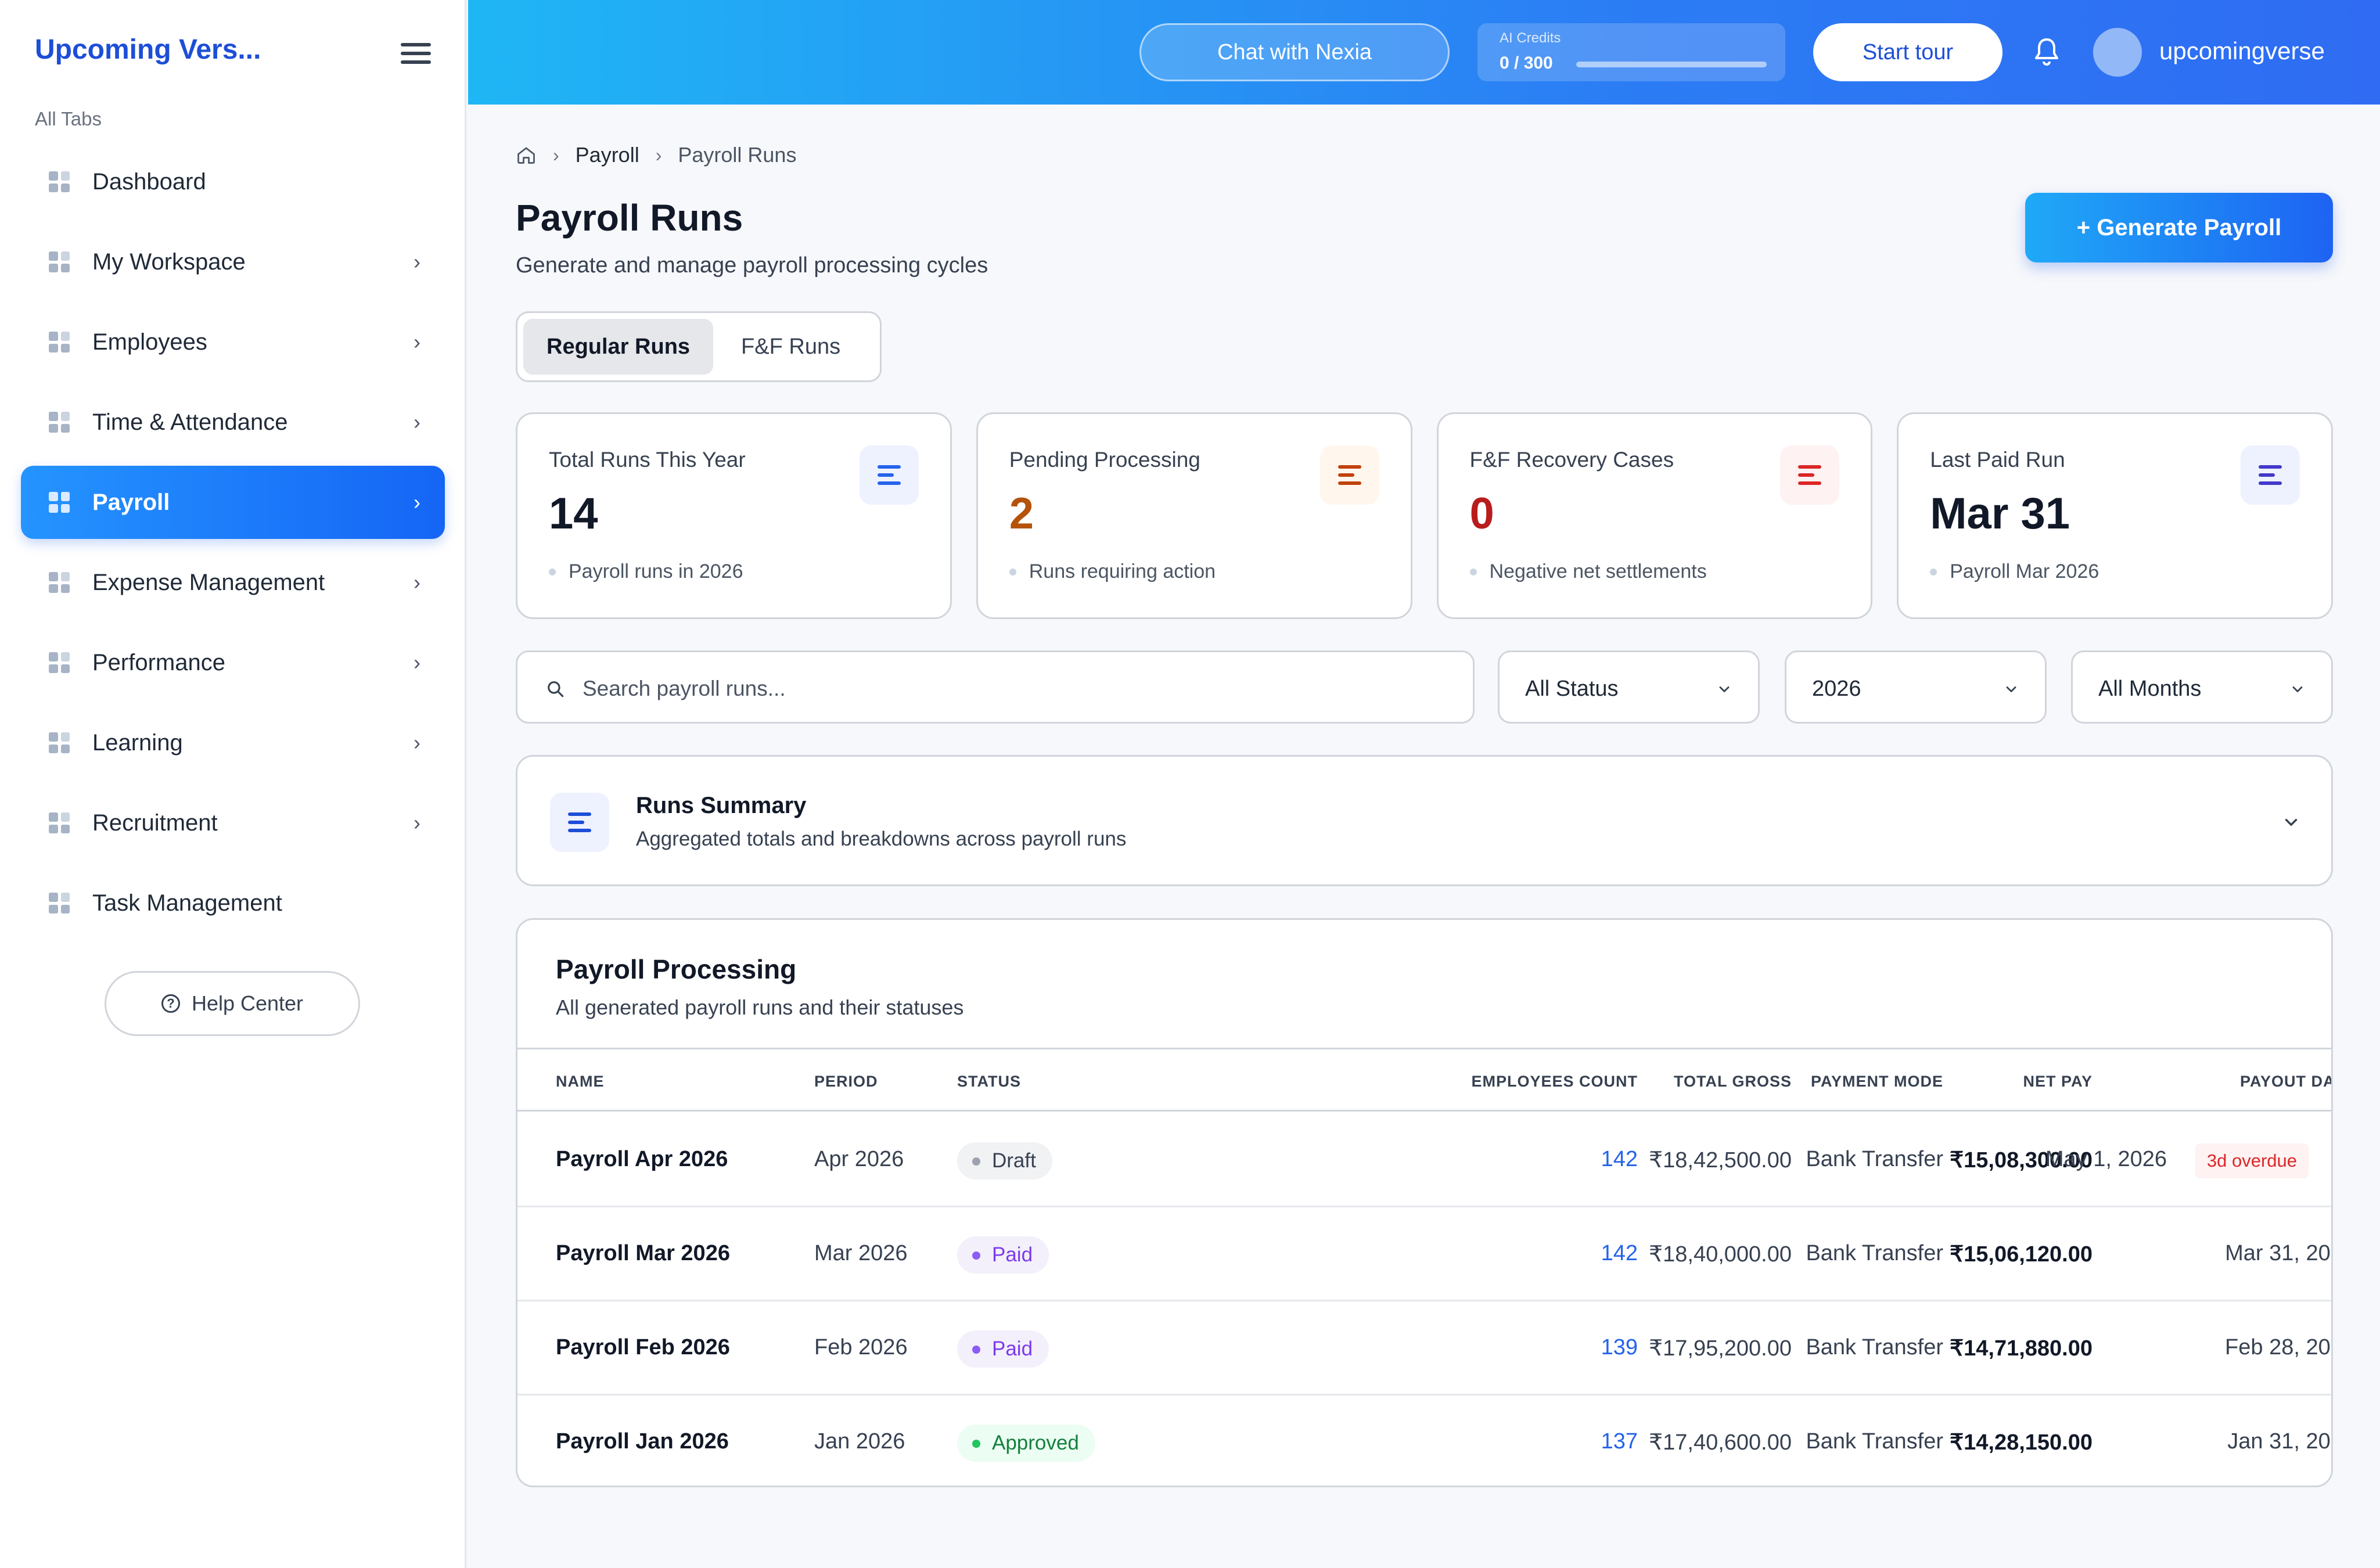  I want to click on expand-chevron-icon, so click(2291, 822).